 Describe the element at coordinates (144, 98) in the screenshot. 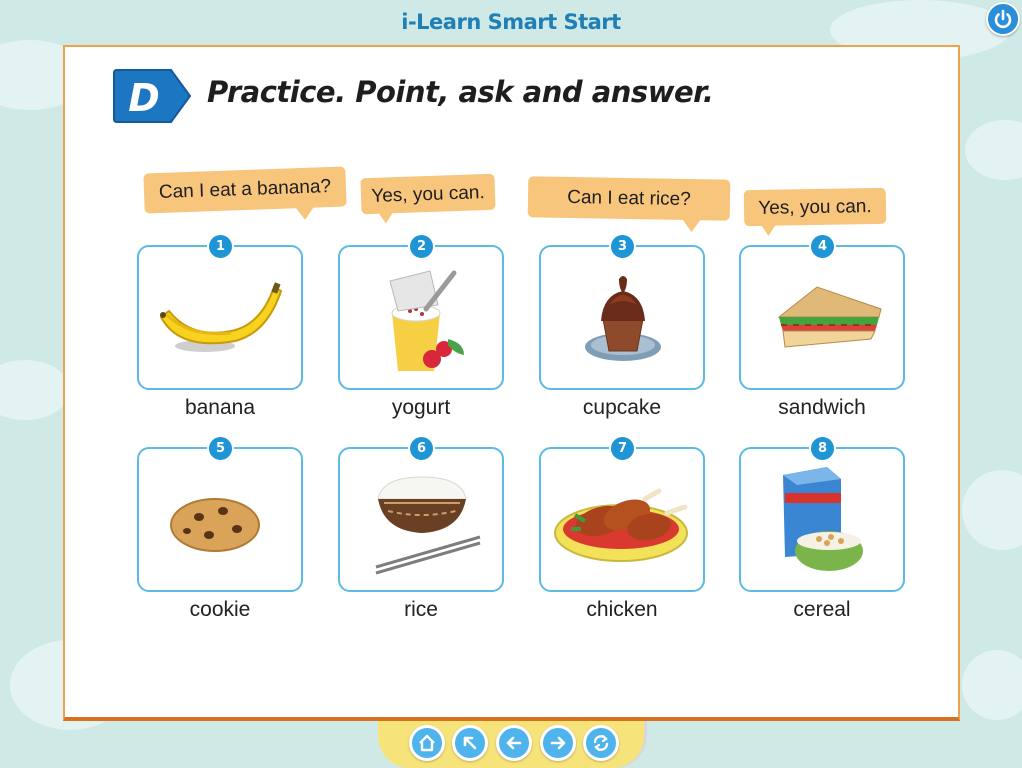

I see `section-badge-letter: D` at that location.